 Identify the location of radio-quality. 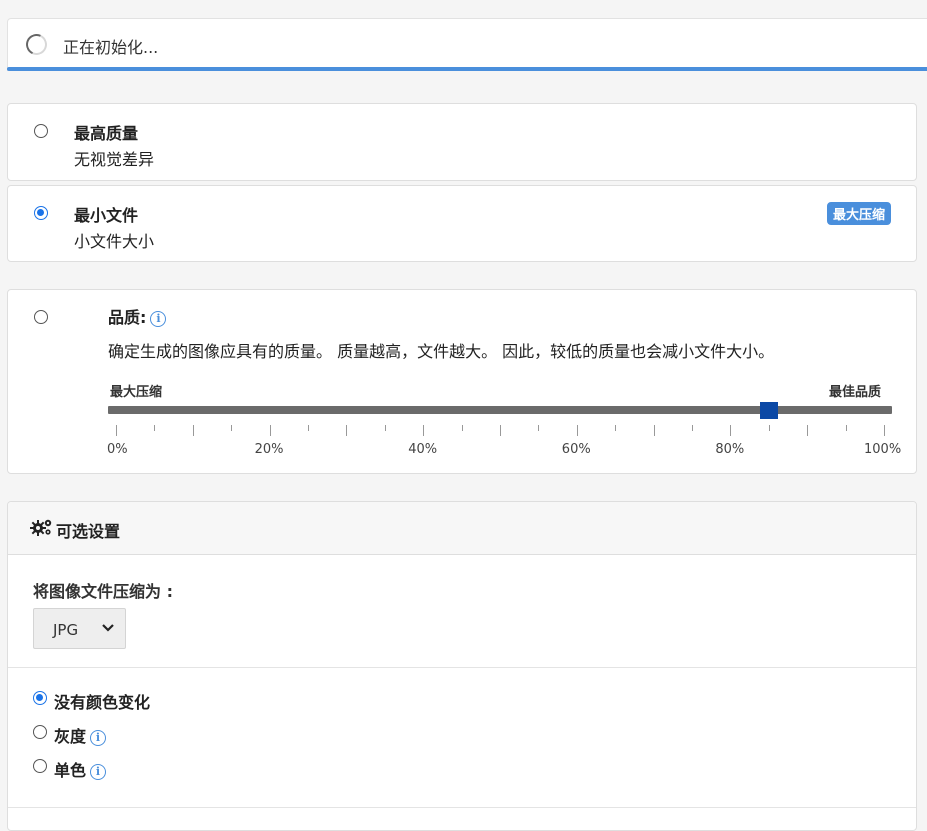
(41, 317).